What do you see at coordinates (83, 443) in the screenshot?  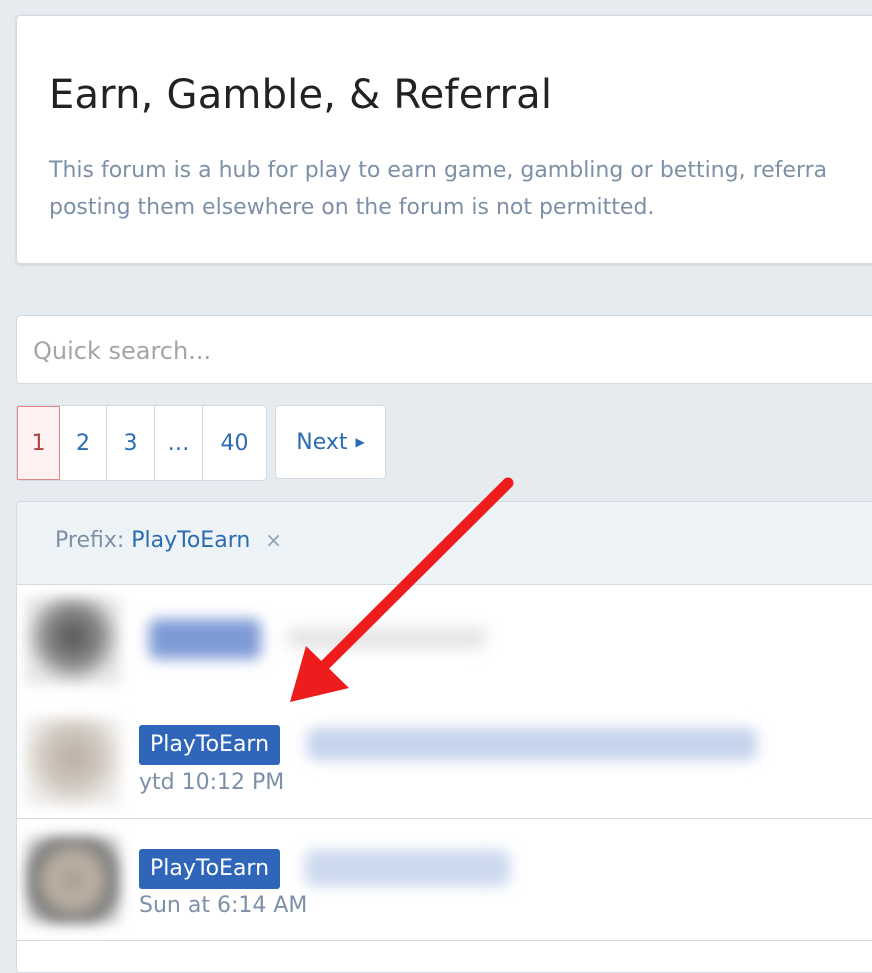 I see `page-2-button: 2` at bounding box center [83, 443].